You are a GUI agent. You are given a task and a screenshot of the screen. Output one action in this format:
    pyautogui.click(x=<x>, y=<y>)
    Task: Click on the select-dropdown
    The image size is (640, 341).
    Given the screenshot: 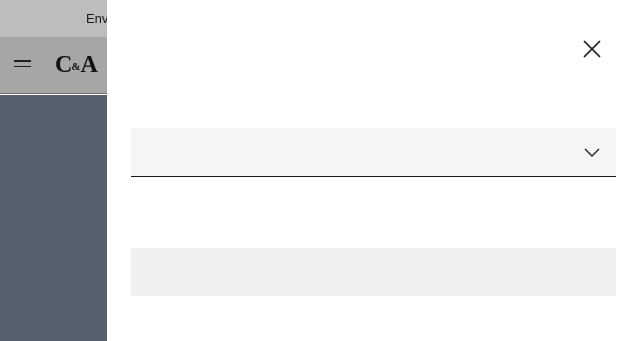 What is the action you would take?
    pyautogui.click(x=373, y=152)
    